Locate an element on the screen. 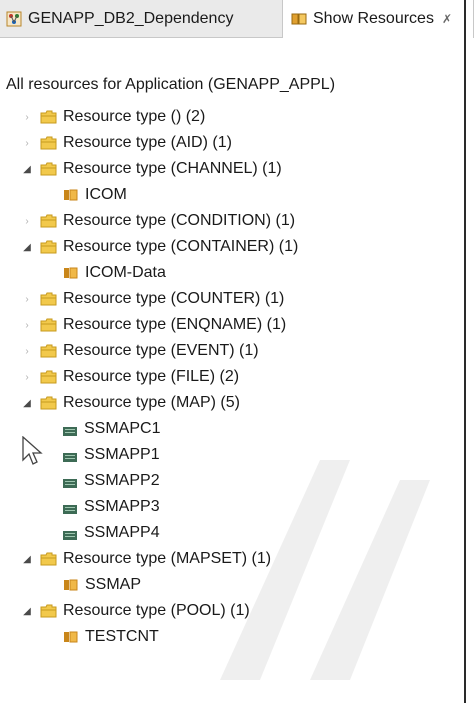 The image size is (474, 703). tab-label: GENAPP_DB2_Dependency is located at coordinates (131, 18).